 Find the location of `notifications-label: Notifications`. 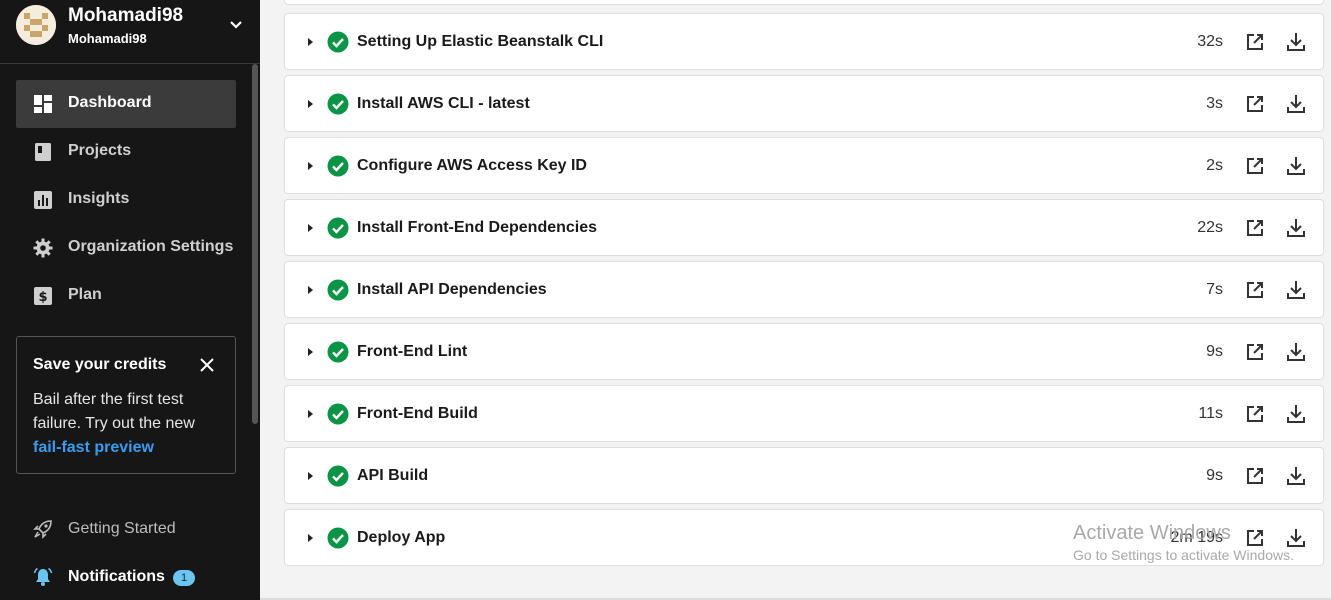

notifications-label: Notifications is located at coordinates (116, 576).